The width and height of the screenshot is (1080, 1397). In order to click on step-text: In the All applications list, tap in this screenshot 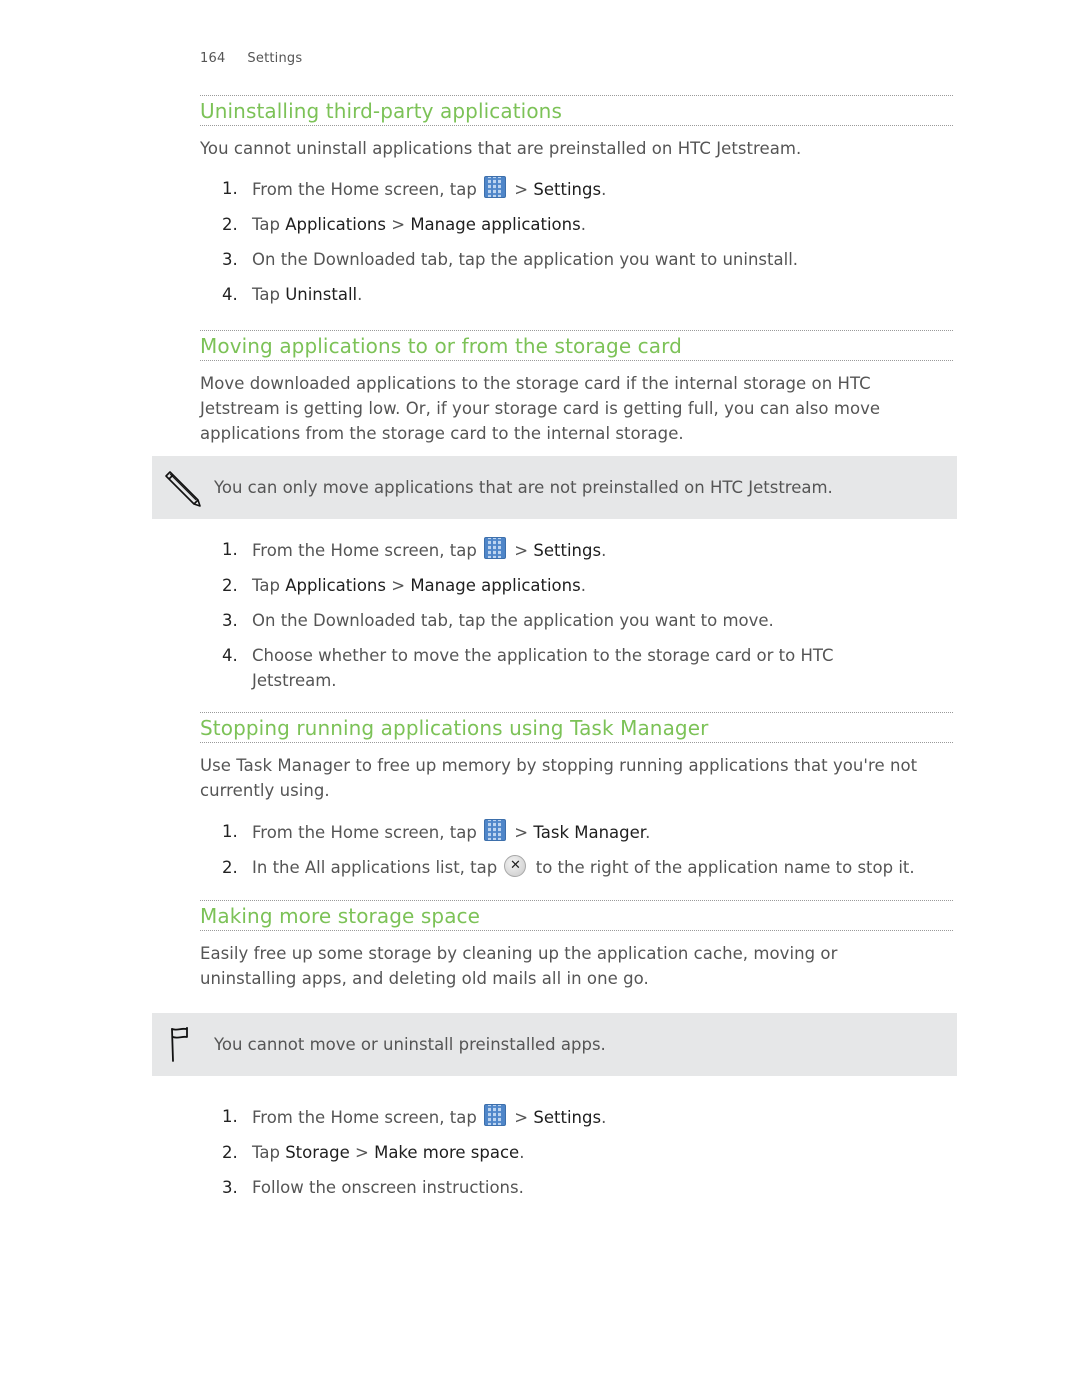, I will do `click(375, 867)`.